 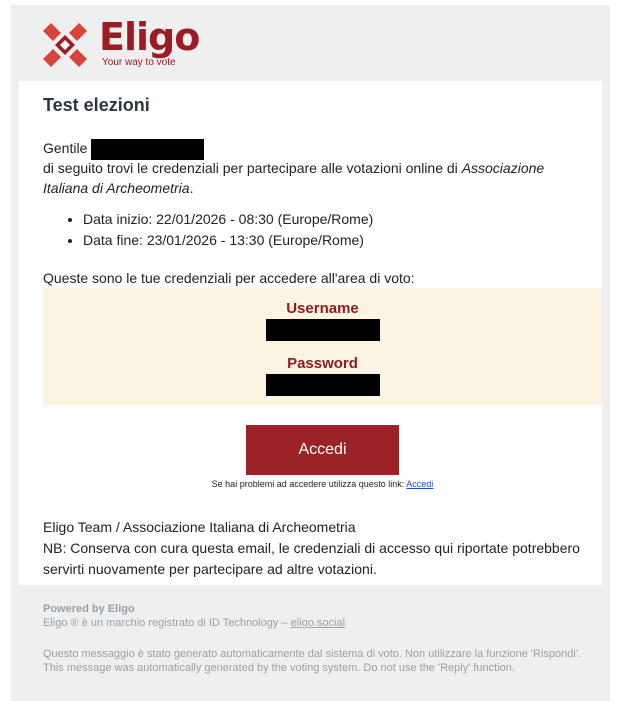 I want to click on login-button: Accedi, so click(x=322, y=450).